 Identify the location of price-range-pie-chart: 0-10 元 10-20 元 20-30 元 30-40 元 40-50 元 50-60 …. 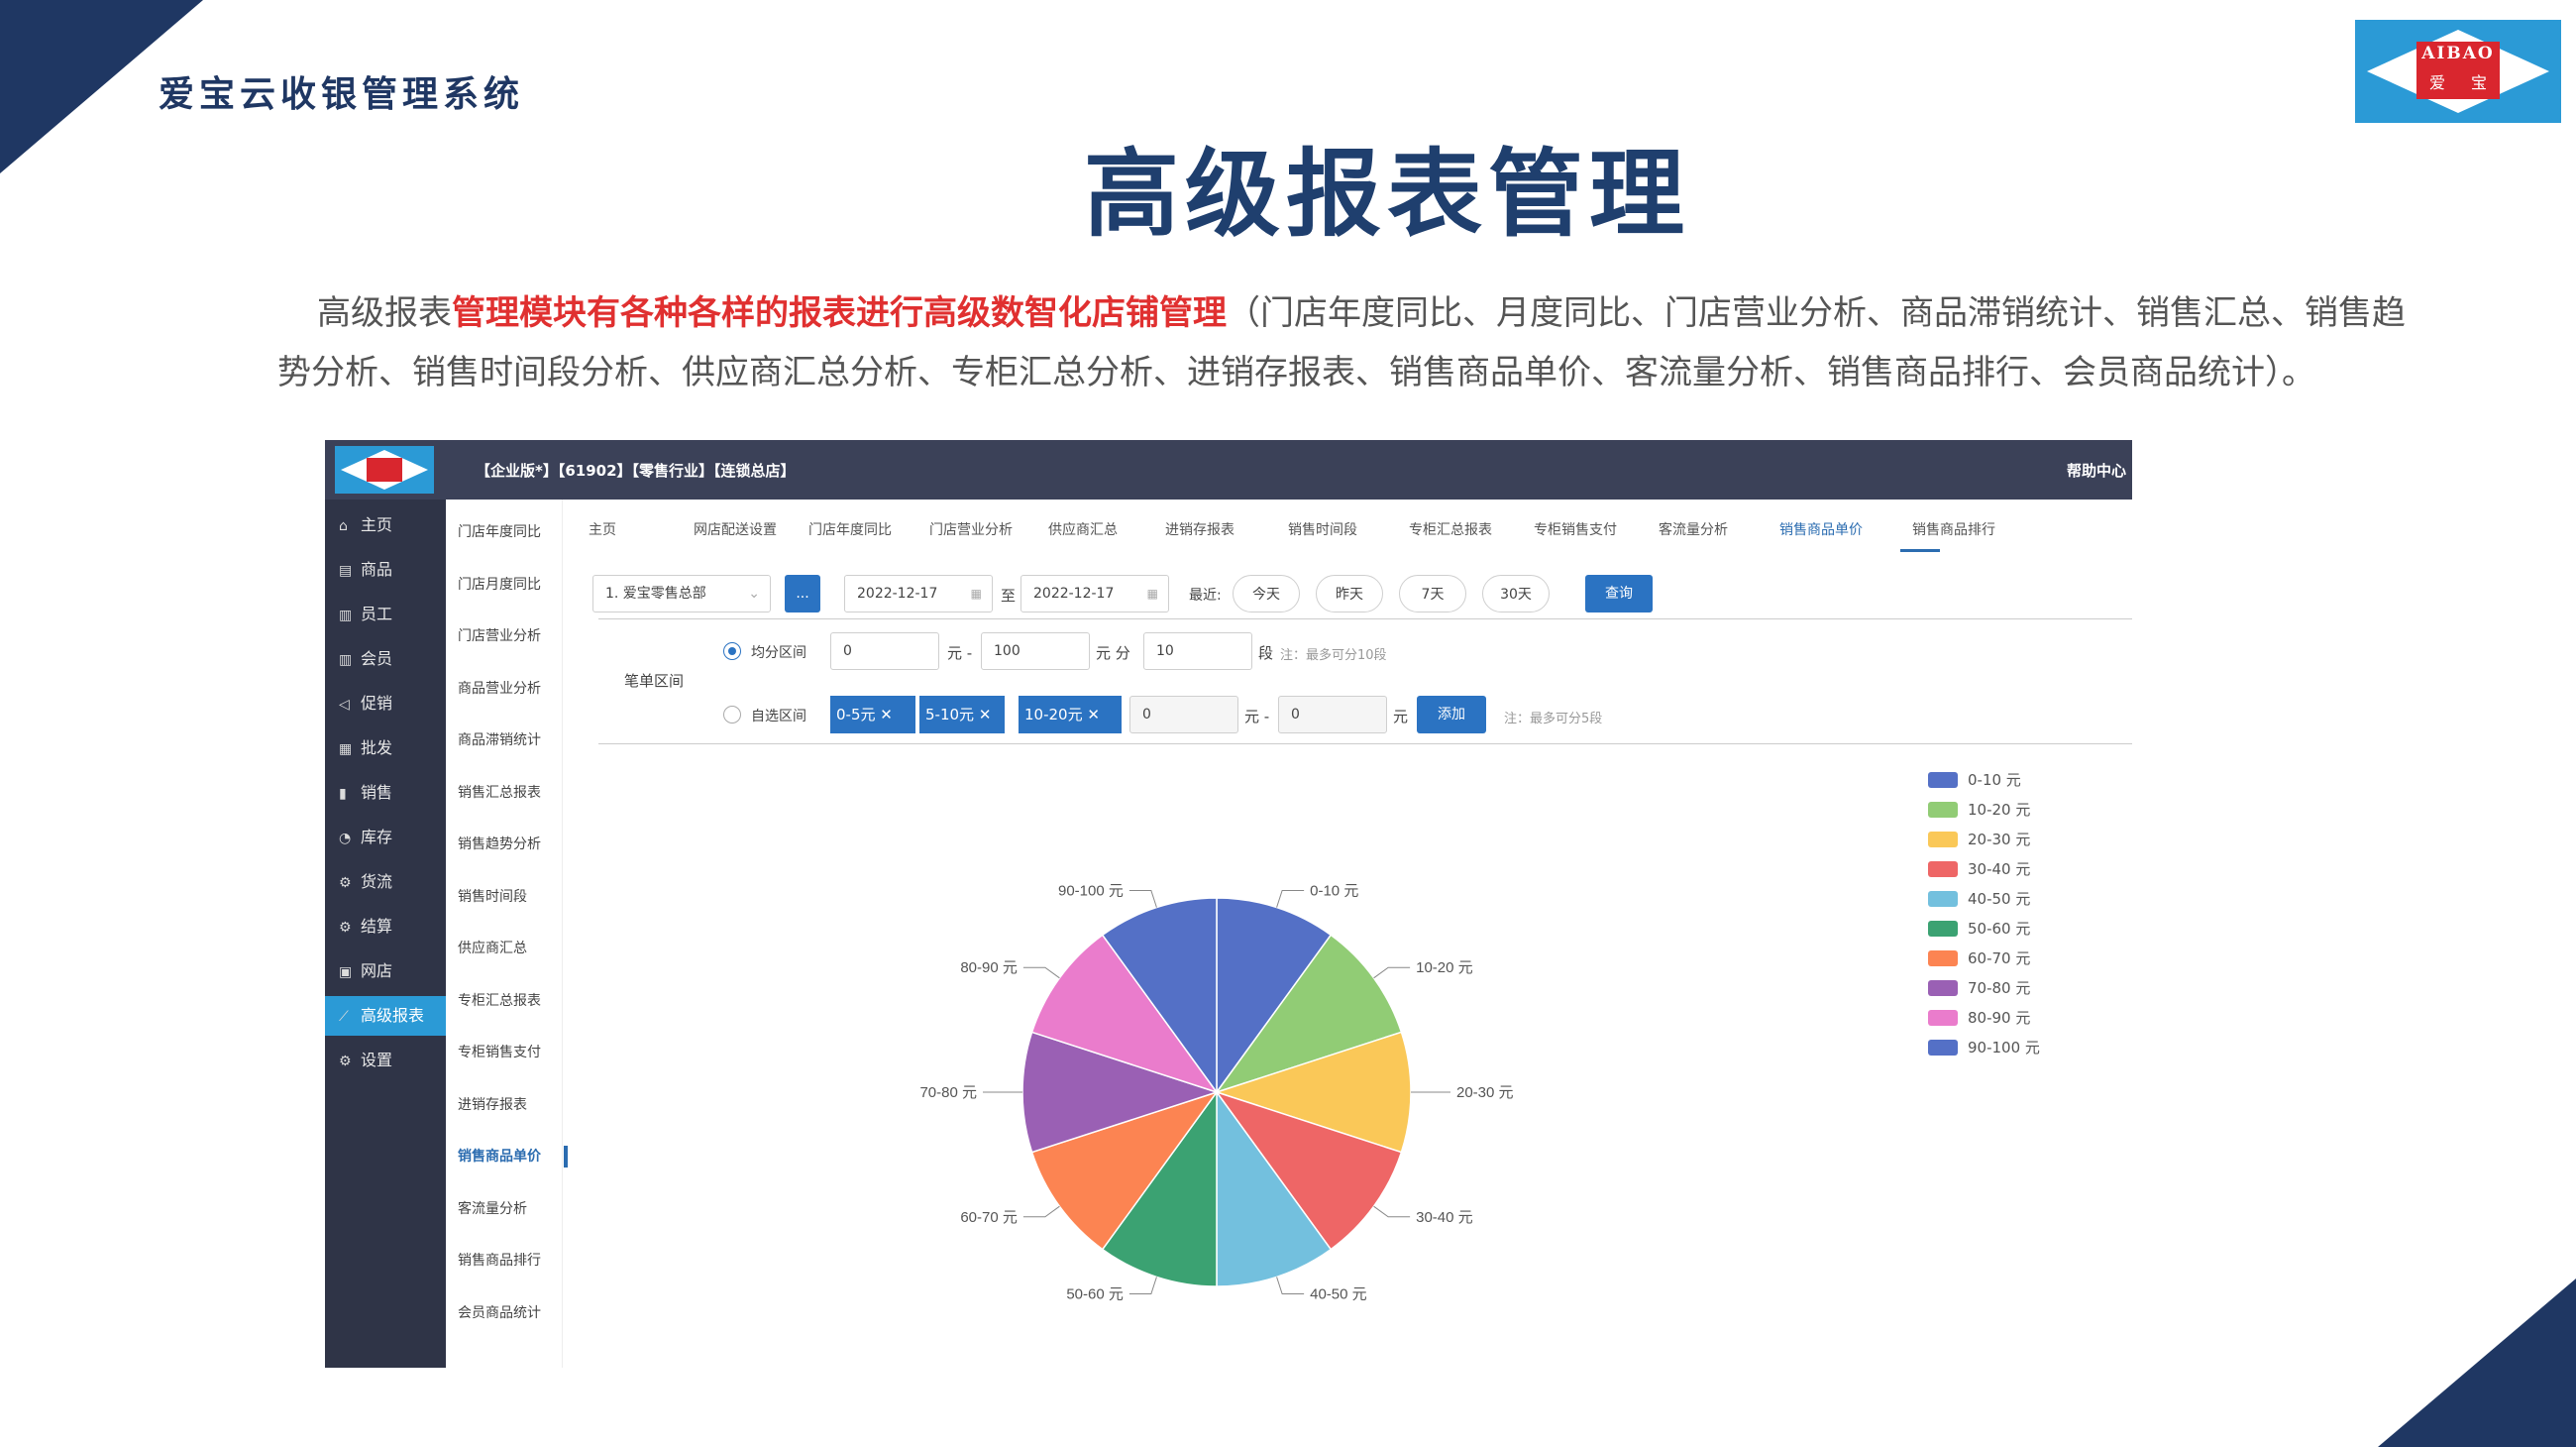
(1216, 1092).